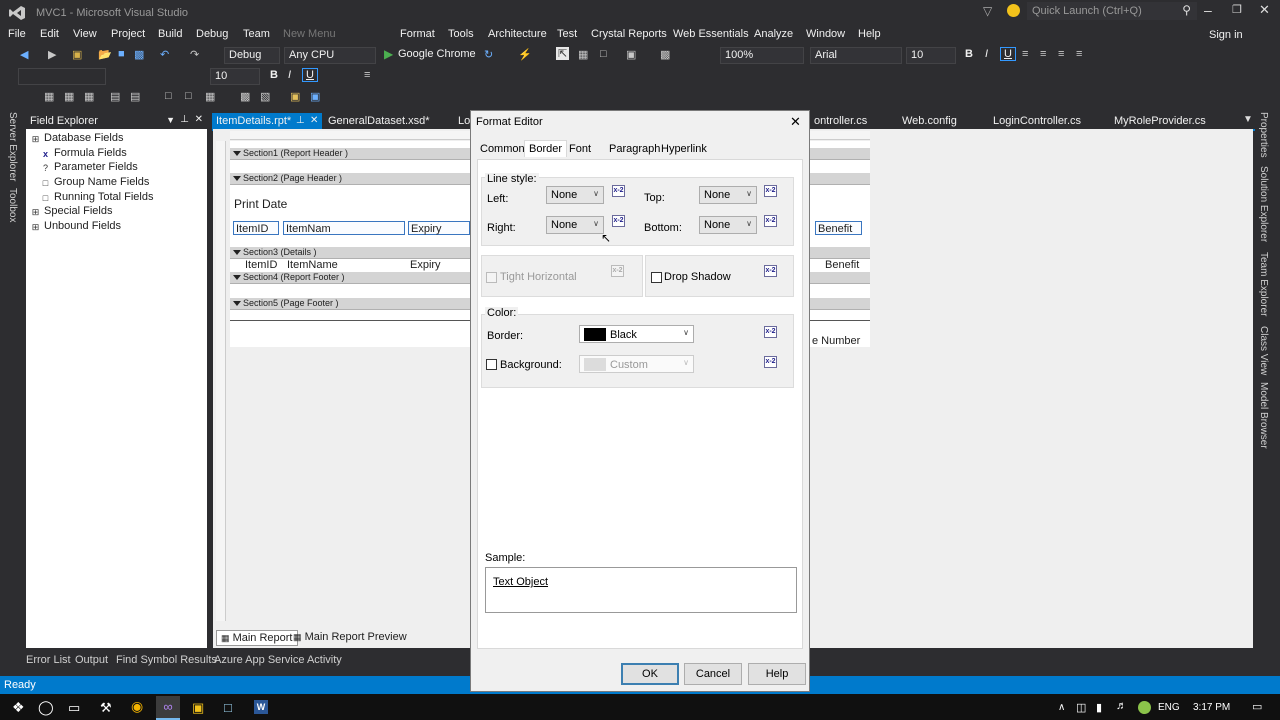 The width and height of the screenshot is (1280, 720). I want to click on tab-main-report-preview: ▦ Main Report Preview, so click(350, 637).